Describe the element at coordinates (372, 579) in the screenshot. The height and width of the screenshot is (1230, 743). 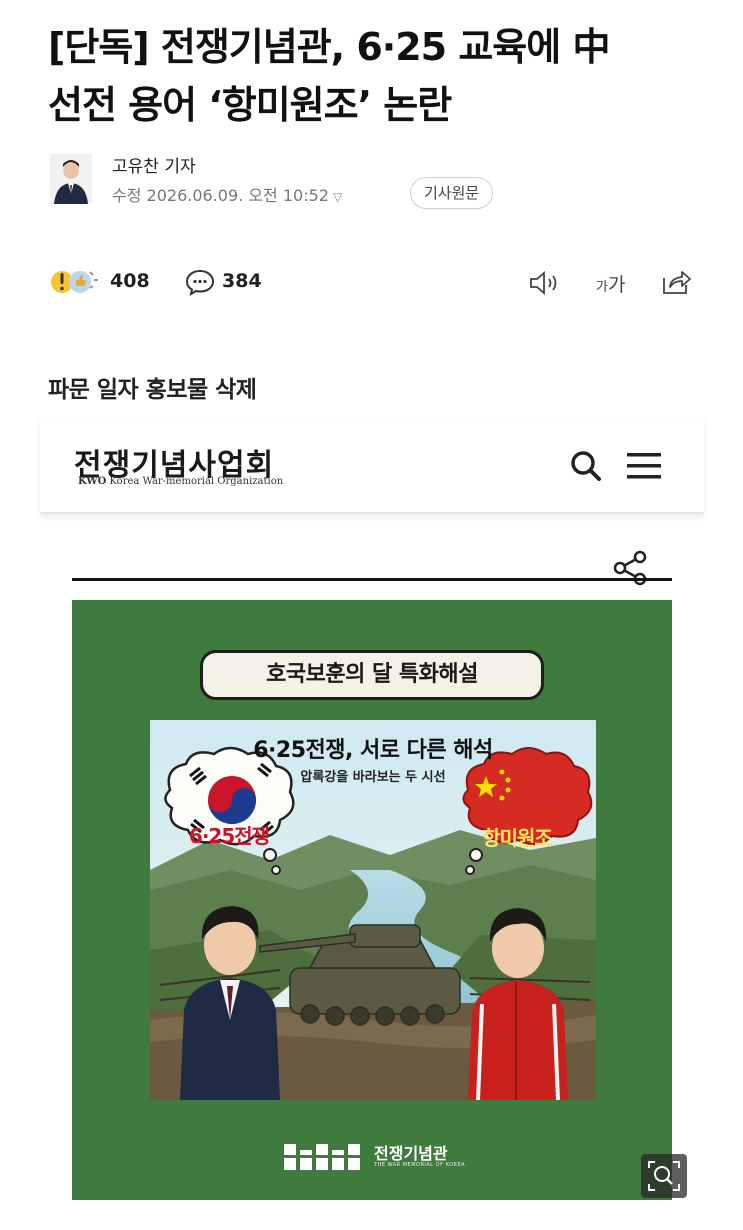
I see `divider` at that location.